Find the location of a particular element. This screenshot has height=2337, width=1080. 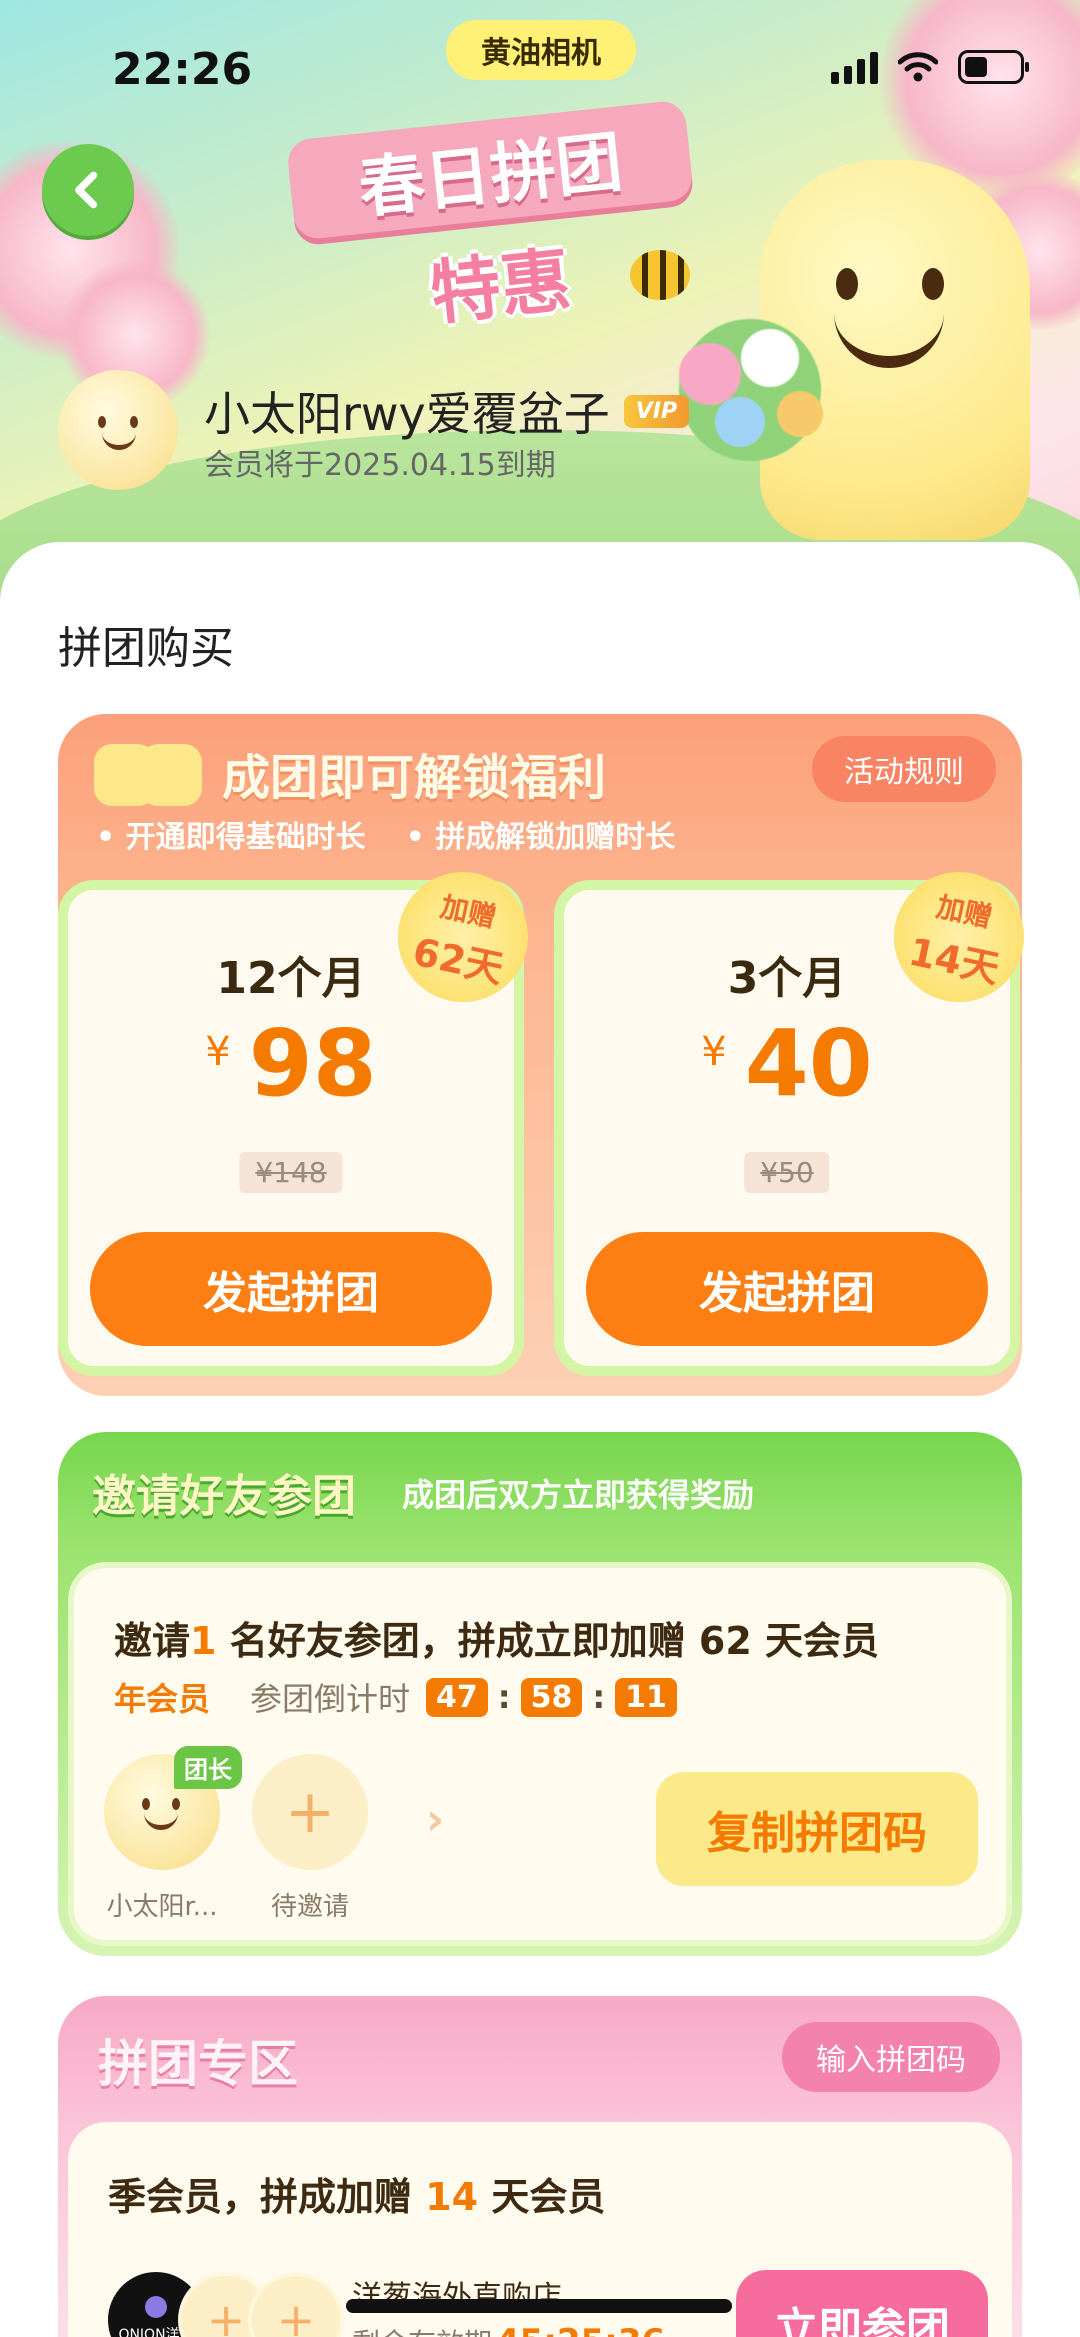

user-name-row: 小太阳rwy爱覆盆子 VIP is located at coordinates (447, 411).